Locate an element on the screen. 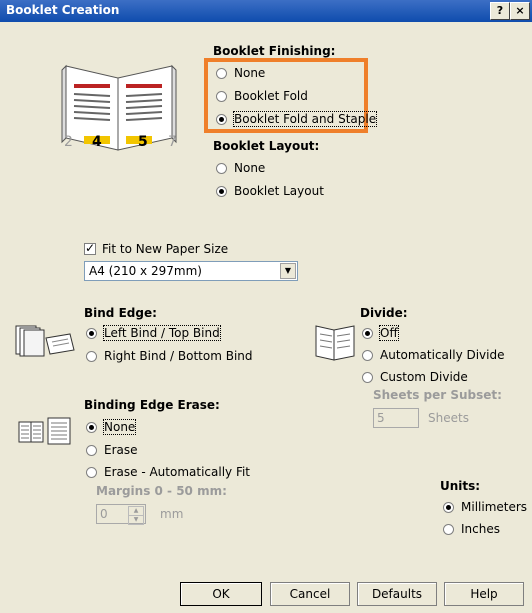 This screenshot has width=532, height=613. binding-edge-erase-icon is located at coordinates (44, 431).